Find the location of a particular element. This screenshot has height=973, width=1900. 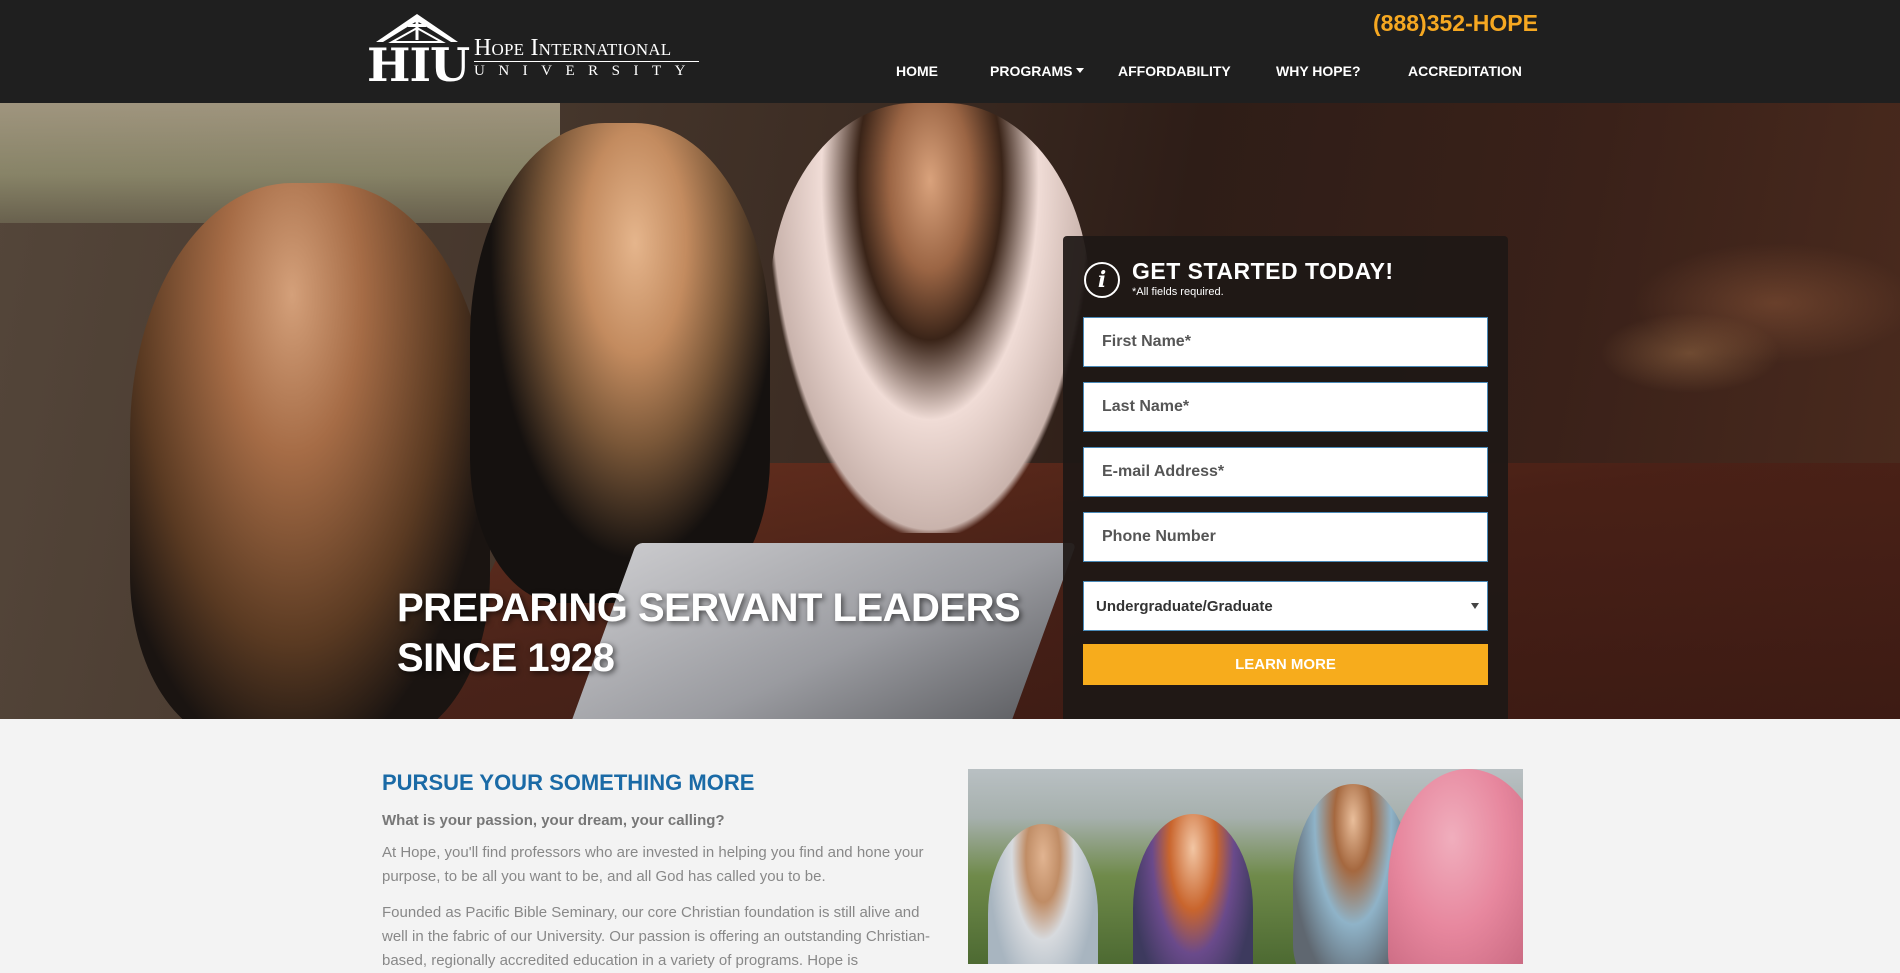

form-subtitle: *All fields required. is located at coordinates (1178, 292).